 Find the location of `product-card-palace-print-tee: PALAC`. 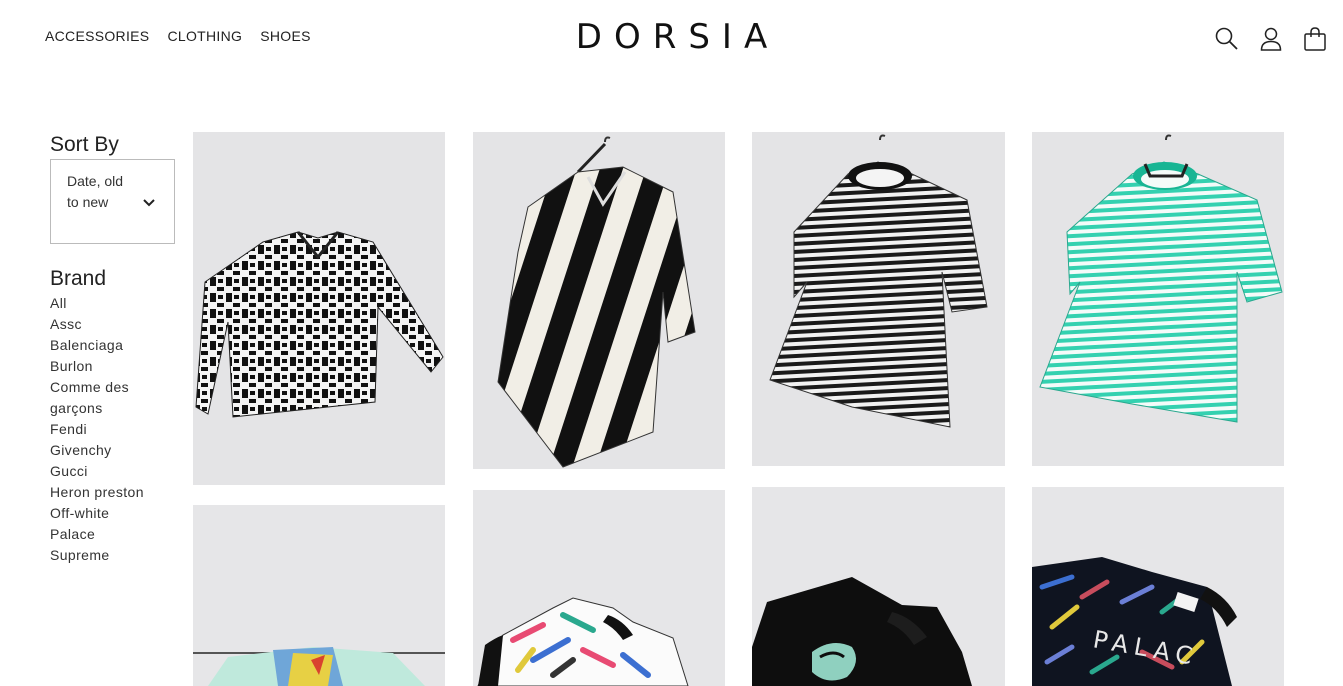

product-card-palace-print-tee: PALAC is located at coordinates (1158, 586).